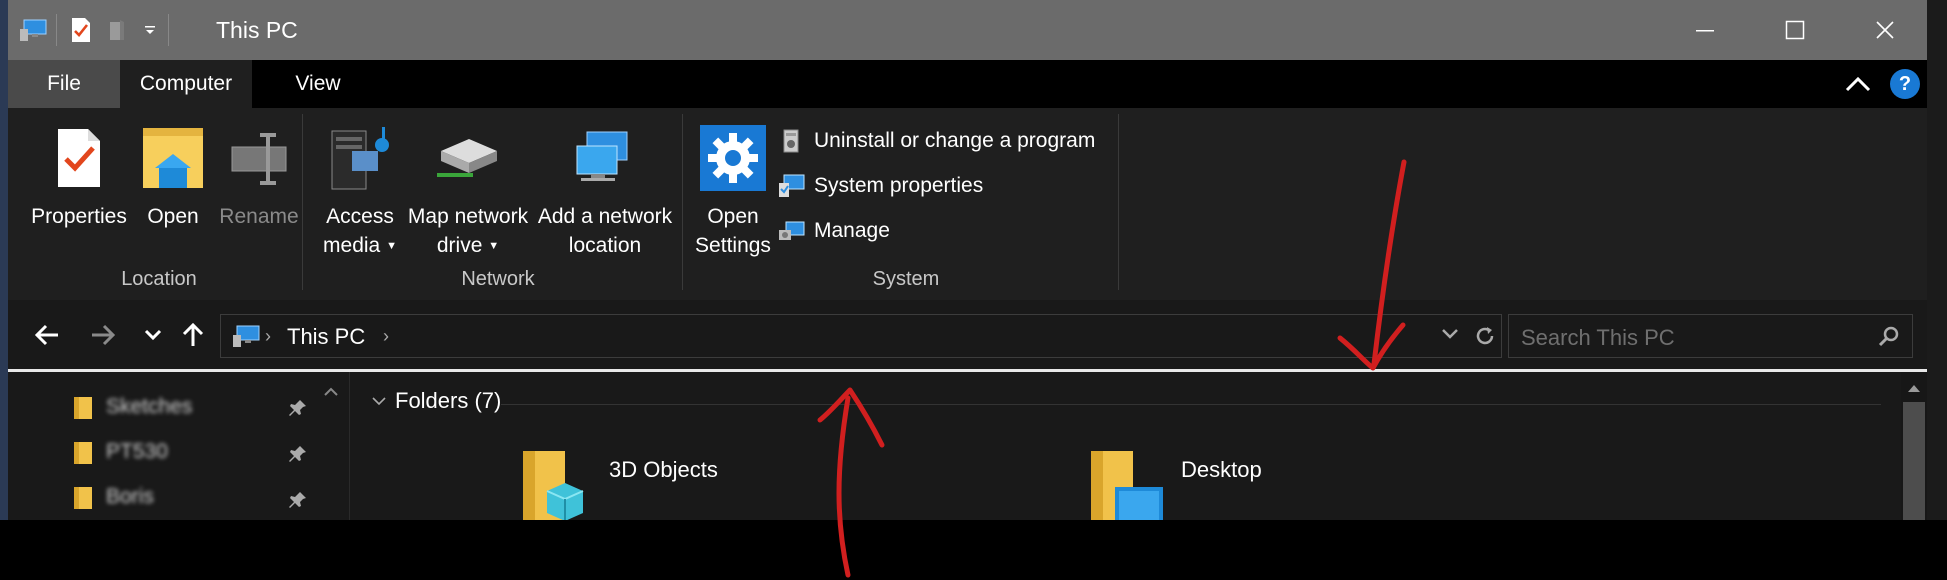 Image resolution: width=1947 pixels, height=580 pixels. Describe the element at coordinates (663, 469) in the screenshot. I see `folder-name: 3D Objects` at that location.